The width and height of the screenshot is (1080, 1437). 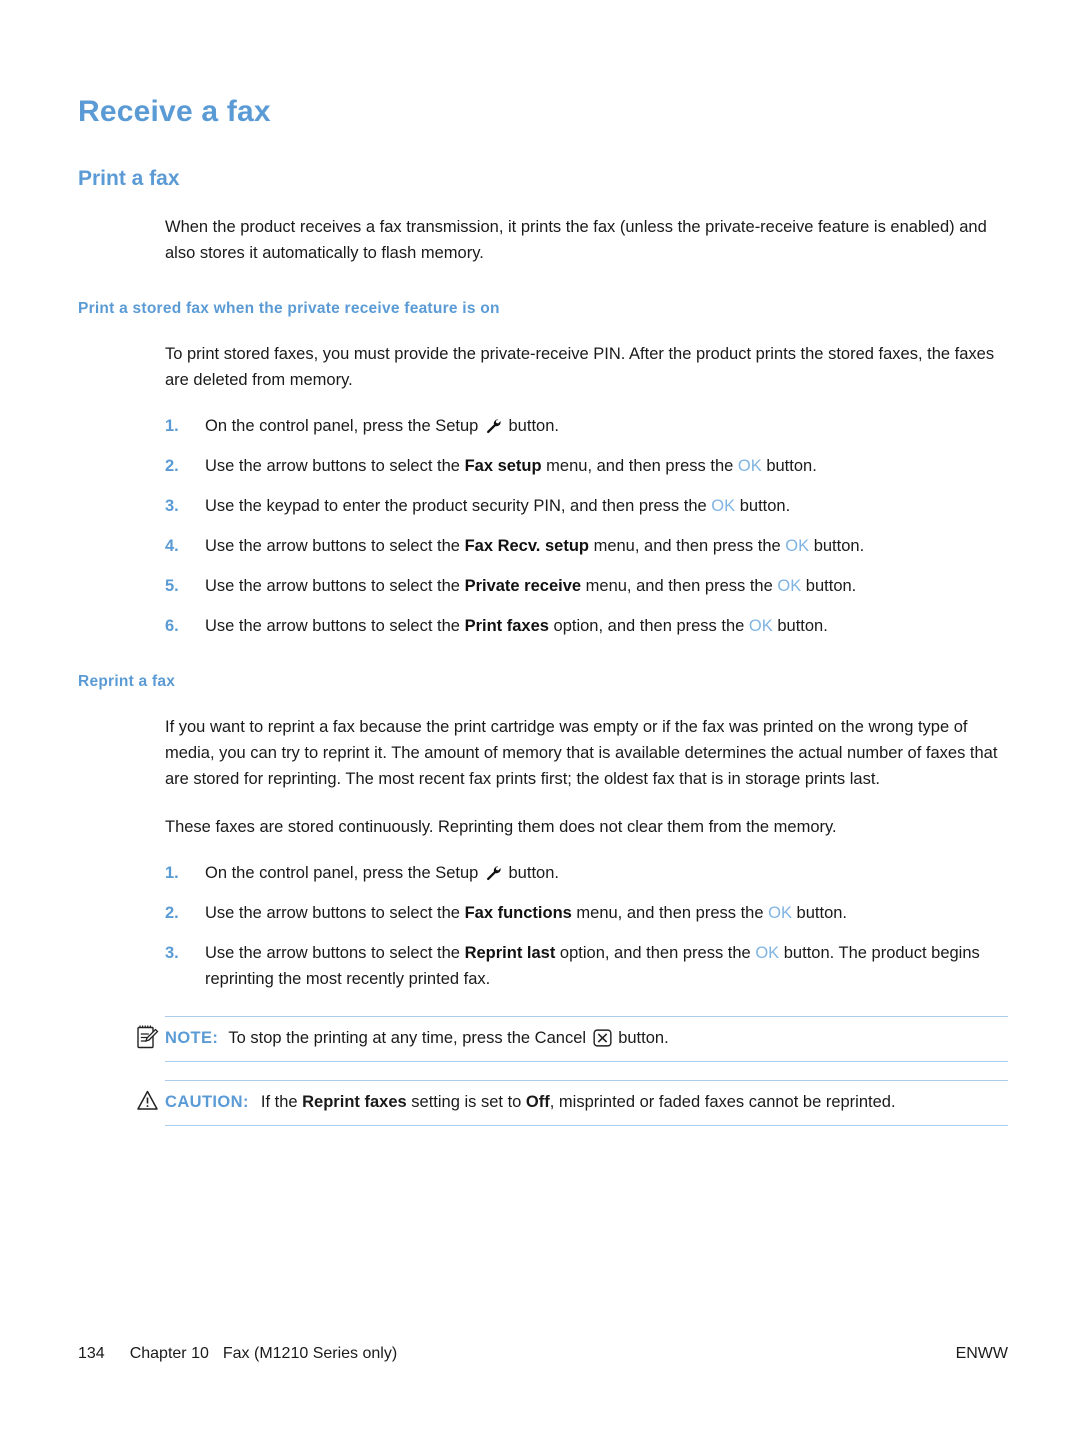 I want to click on note-pad-pencil-icon, so click(x=148, y=1037).